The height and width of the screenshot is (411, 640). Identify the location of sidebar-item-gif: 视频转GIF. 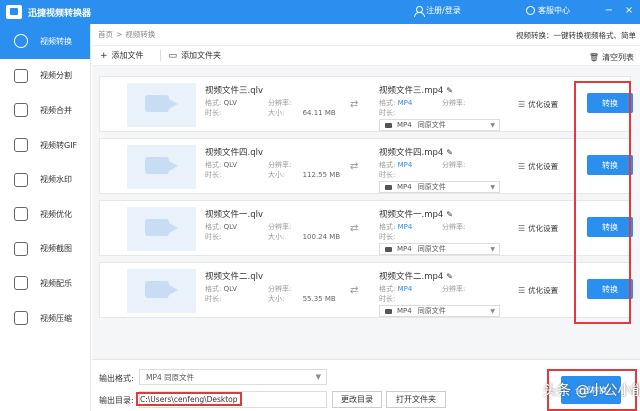
(45, 145).